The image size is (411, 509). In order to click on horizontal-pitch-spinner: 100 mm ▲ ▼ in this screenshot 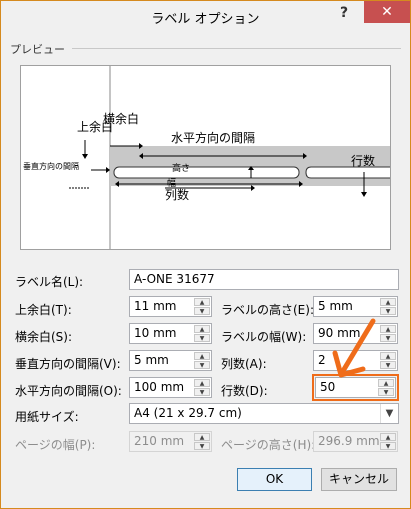, I will do `click(170, 387)`.